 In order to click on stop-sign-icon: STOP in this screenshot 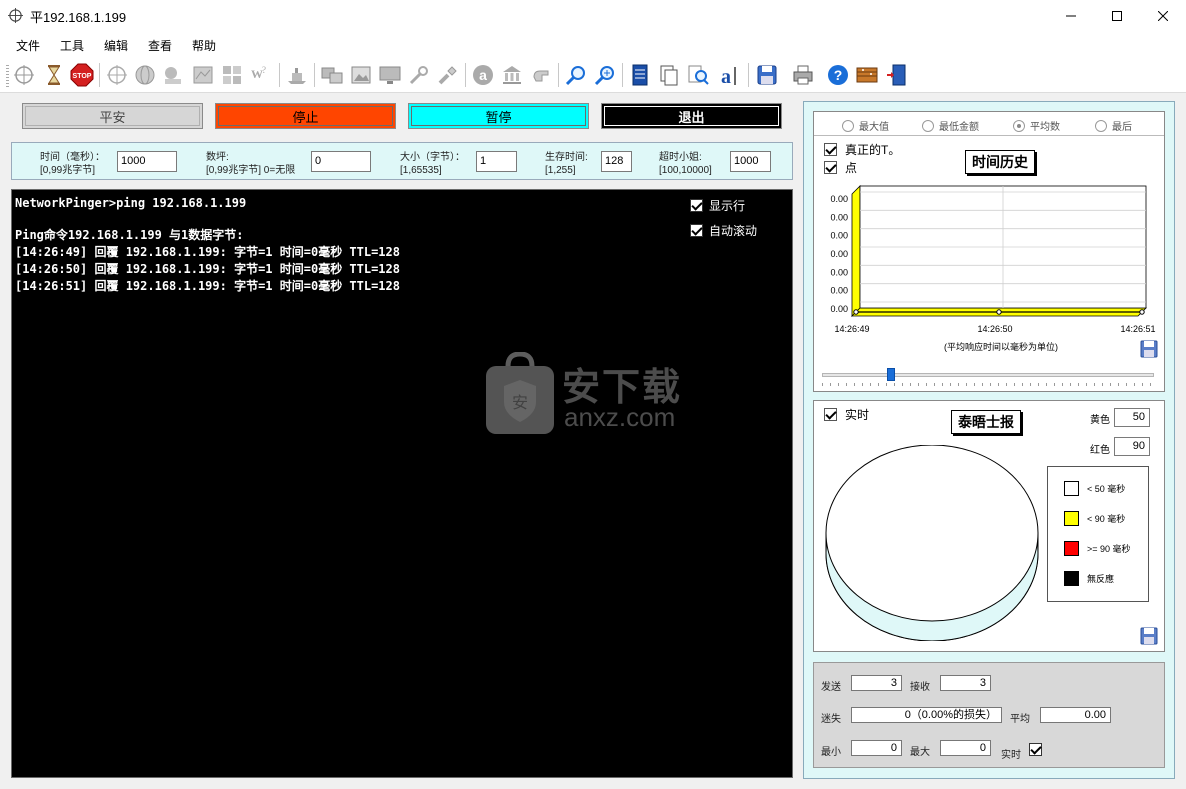, I will do `click(82, 75)`.